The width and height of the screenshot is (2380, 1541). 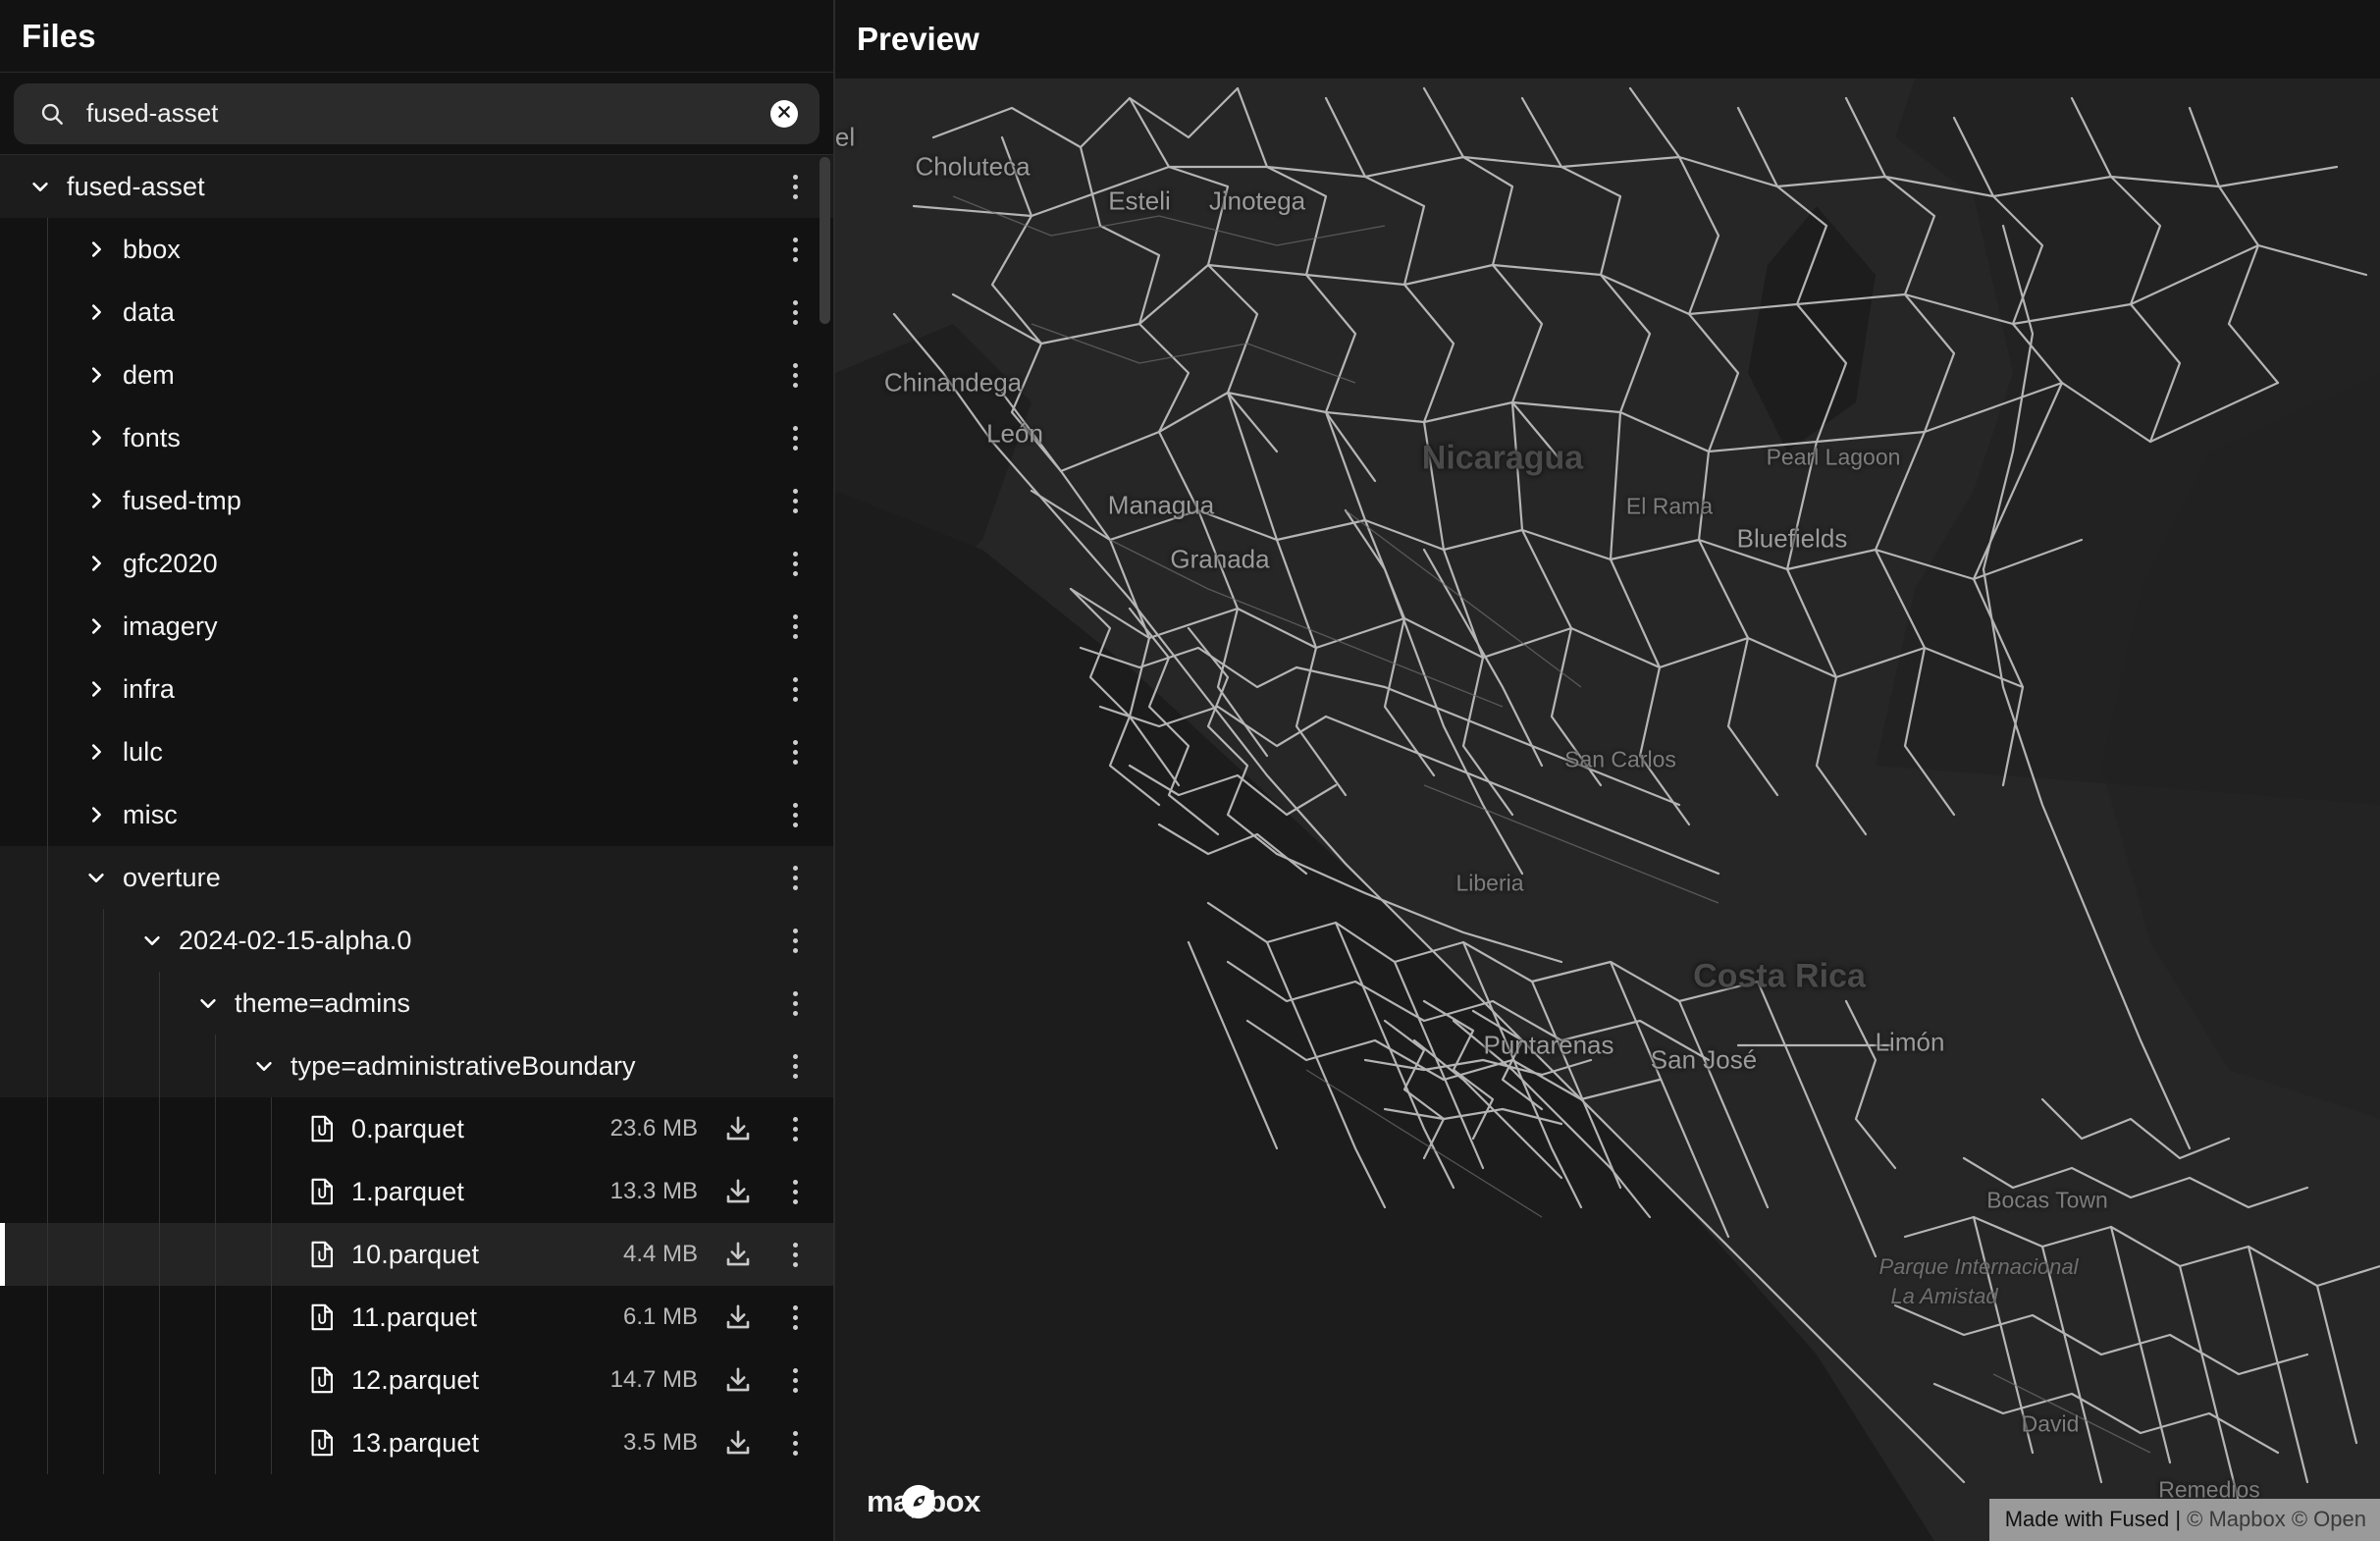 I want to click on tree-file-row: 10.parquet 4.4 MB, so click(x=416, y=1254).